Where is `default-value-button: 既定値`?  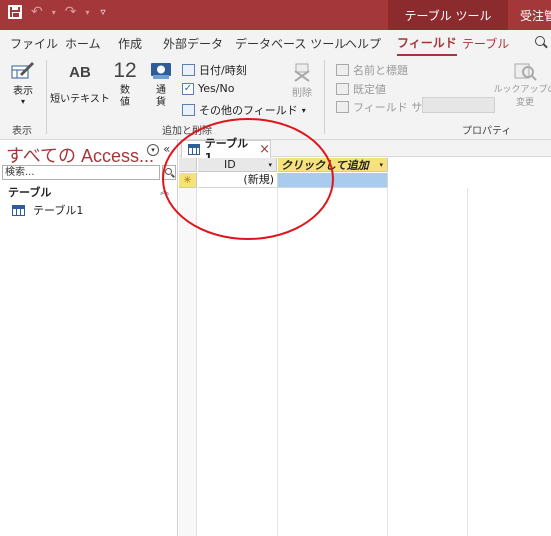
default-value-button: 既定値 is located at coordinates (361, 89).